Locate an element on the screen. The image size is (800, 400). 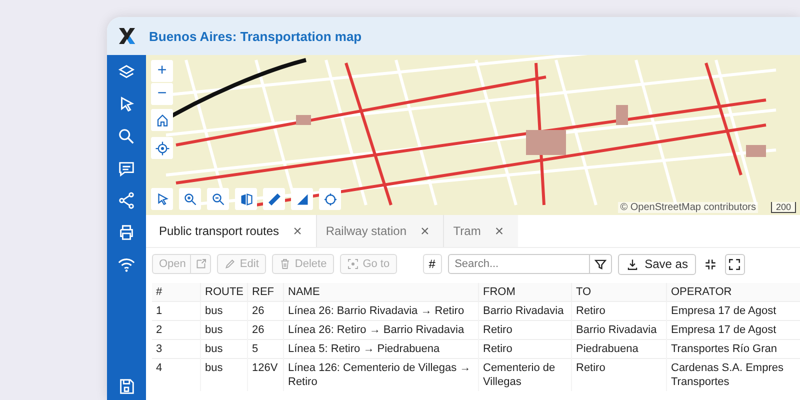
table-cell: 5 is located at coordinates (266, 349).